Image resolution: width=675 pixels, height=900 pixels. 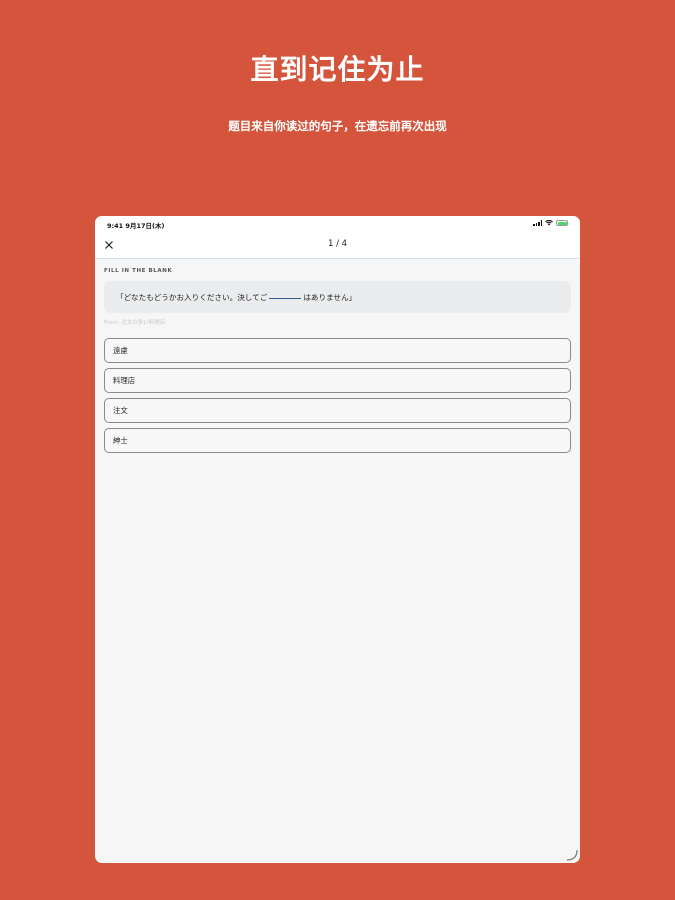 I want to click on answer-option: 遠慮, so click(x=337, y=350).